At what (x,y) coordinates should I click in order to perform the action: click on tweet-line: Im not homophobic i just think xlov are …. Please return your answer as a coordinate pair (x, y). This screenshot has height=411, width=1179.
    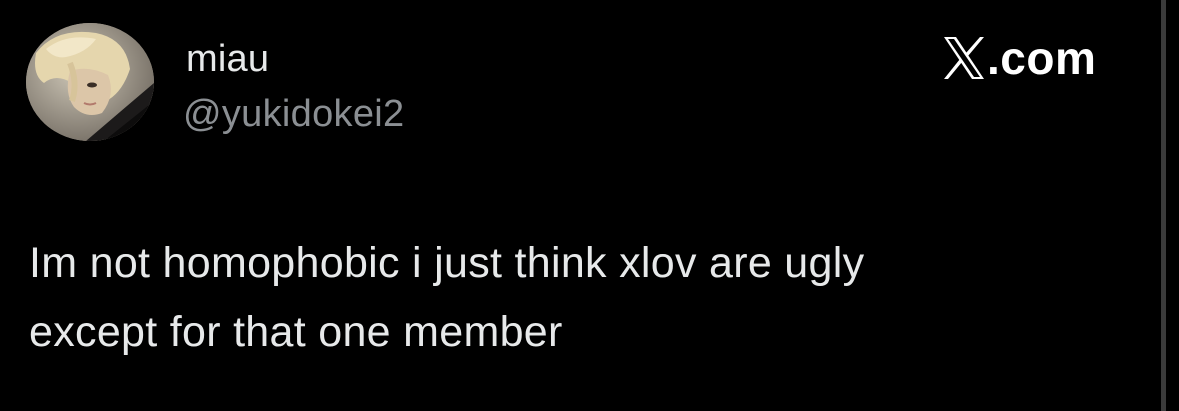
    Looking at the image, I should click on (447, 263).